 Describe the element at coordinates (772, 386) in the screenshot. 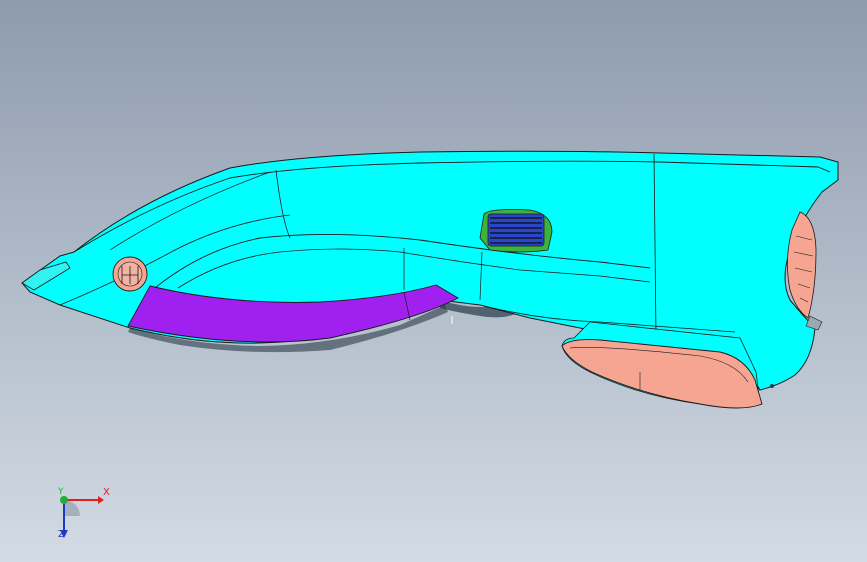

I see `detail-dot` at that location.